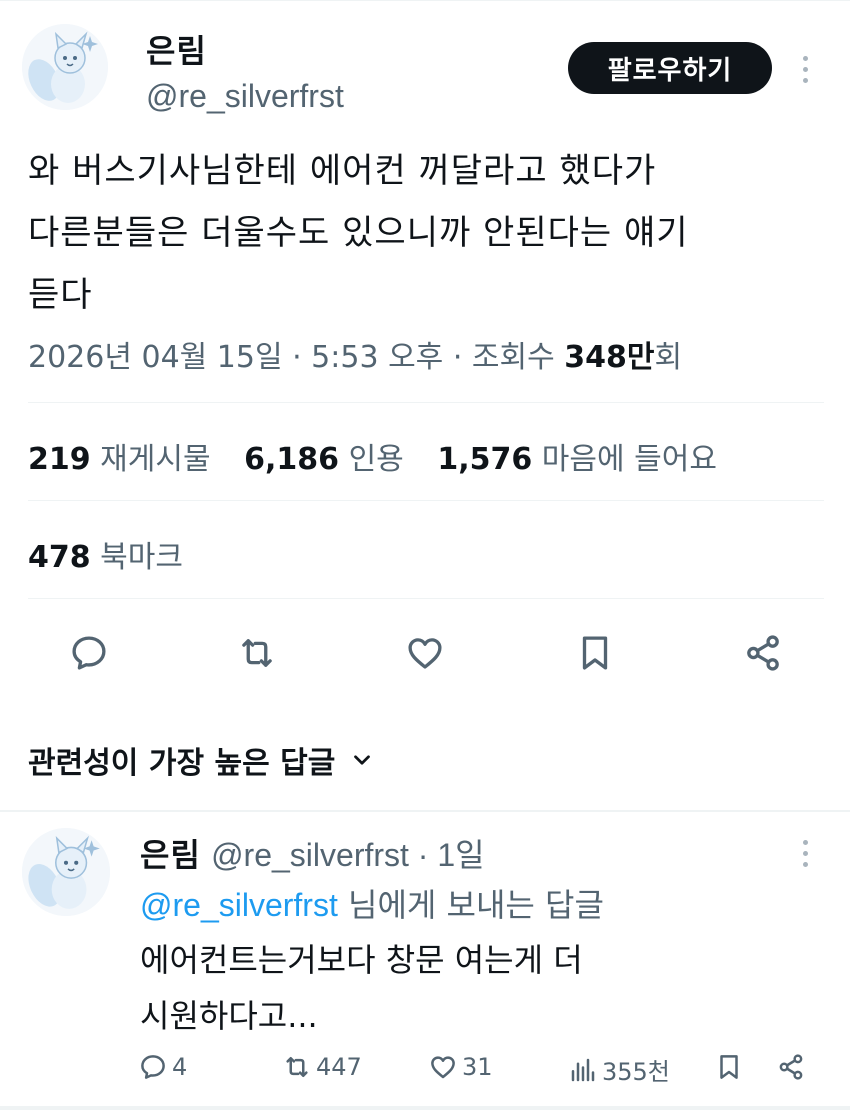 This screenshot has height=1110, width=850. Describe the element at coordinates (477, 1067) in the screenshot. I see `reply-like-count: 31` at that location.